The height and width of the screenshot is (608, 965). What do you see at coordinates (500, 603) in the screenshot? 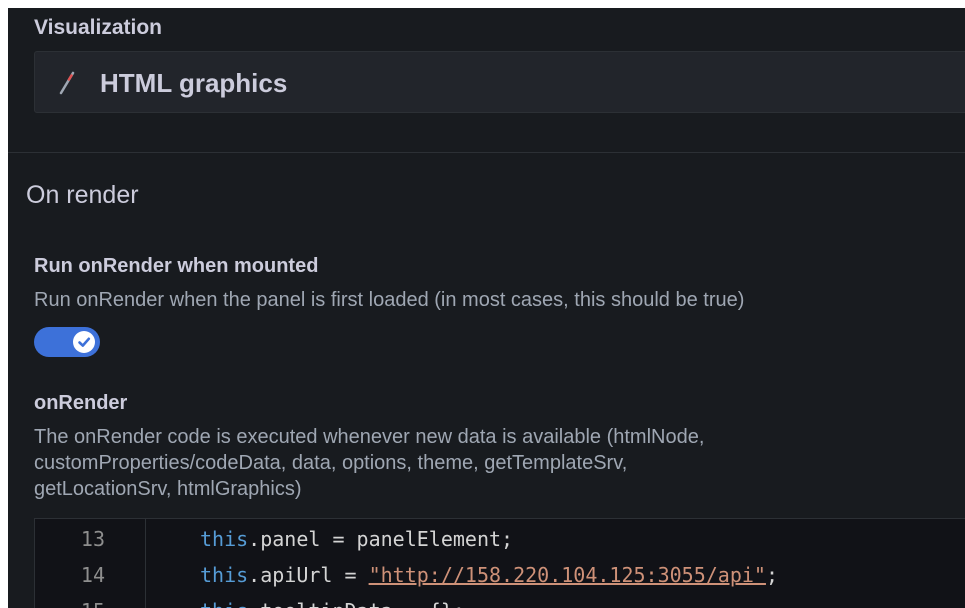
I see `code-line: 15 this.tooltipData = {};` at bounding box center [500, 603].